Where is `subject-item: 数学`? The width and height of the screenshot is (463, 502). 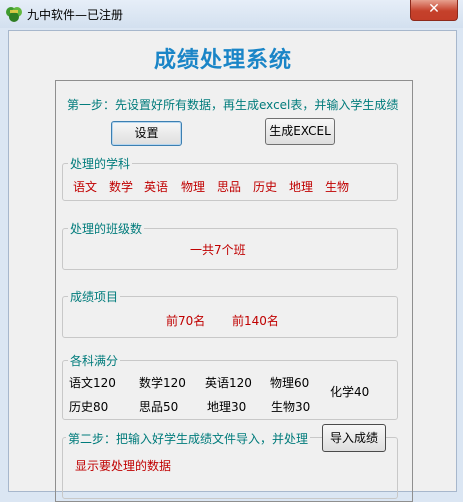
subject-item: 数学 is located at coordinates (121, 187).